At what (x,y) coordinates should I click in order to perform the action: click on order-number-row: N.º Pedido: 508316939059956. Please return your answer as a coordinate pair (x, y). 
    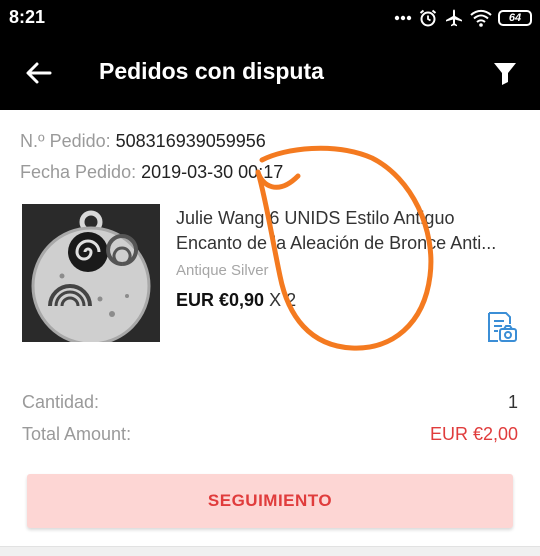
    Looking at the image, I should click on (143, 141).